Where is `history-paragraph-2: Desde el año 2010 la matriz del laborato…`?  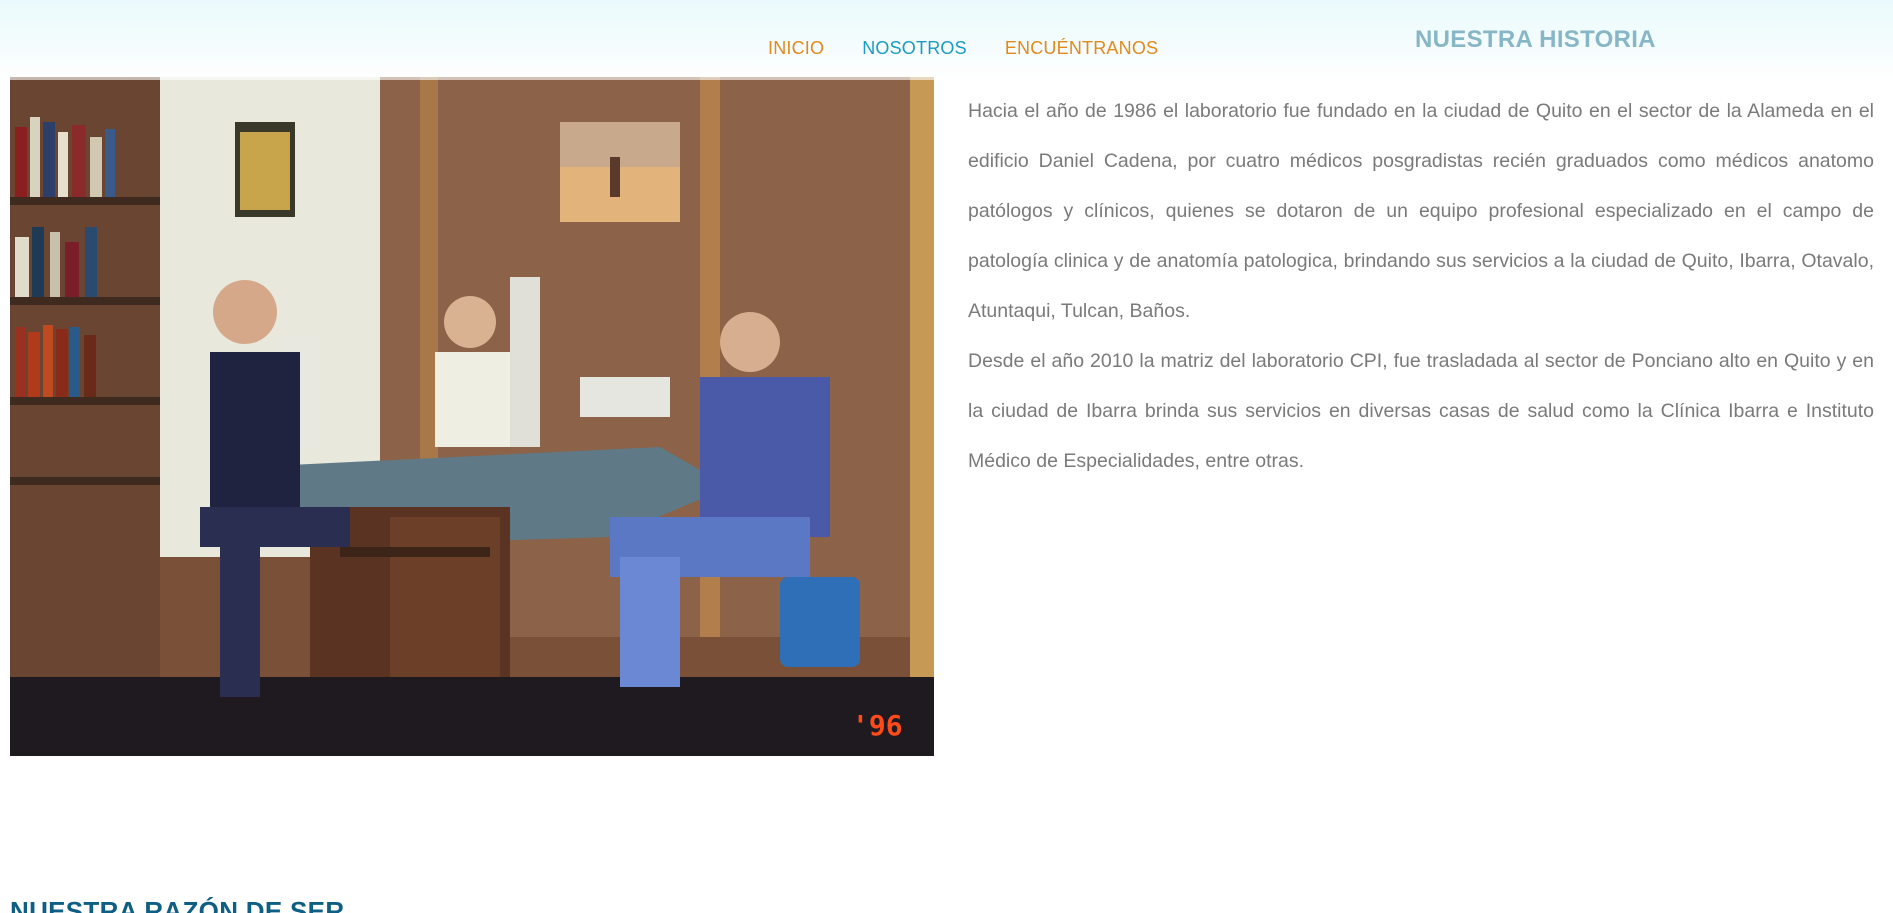 history-paragraph-2: Desde el año 2010 la matriz del laborato… is located at coordinates (1421, 411).